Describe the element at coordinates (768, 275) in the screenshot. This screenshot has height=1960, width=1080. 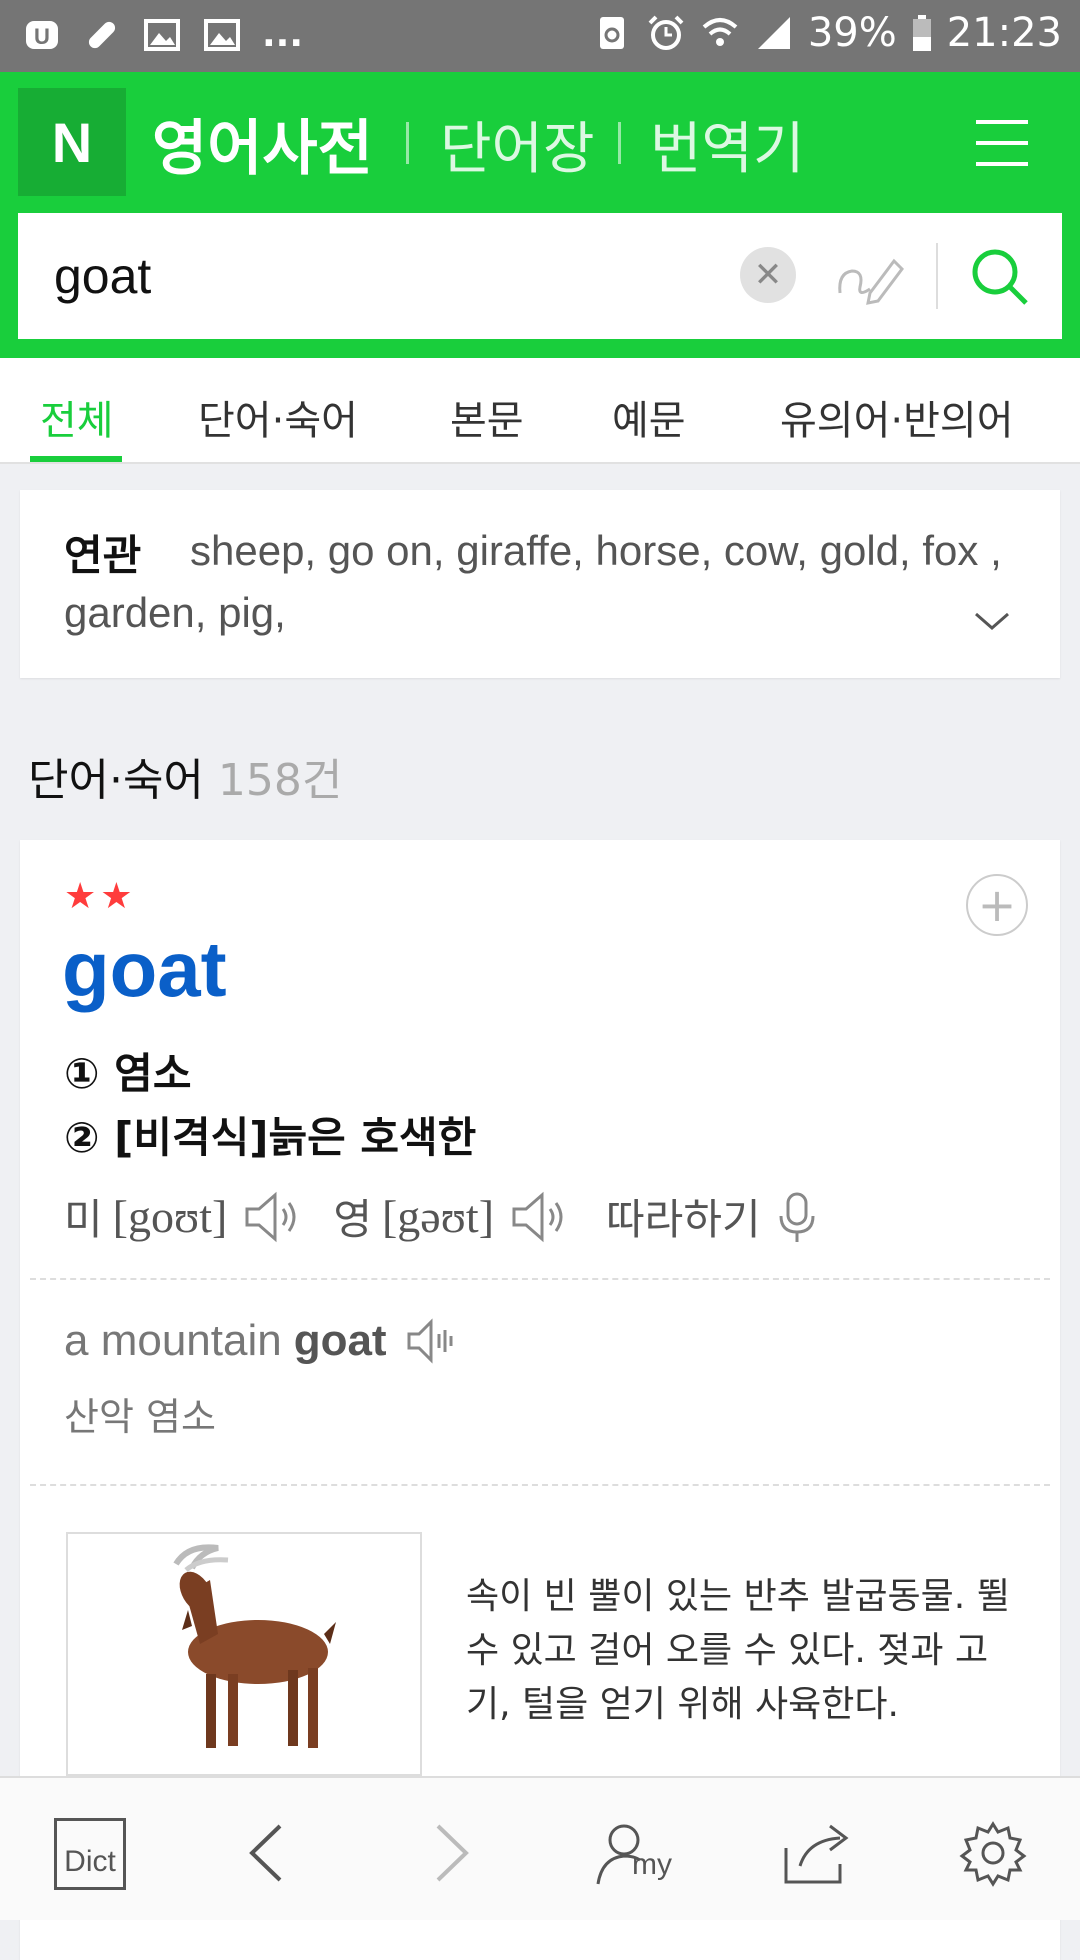
I see `clear-icon: ✕` at that location.